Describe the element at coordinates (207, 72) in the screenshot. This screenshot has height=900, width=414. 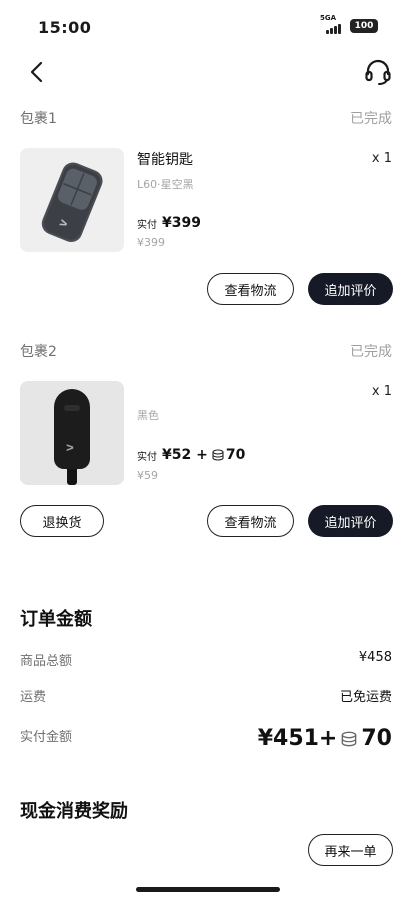
I see `top-nav` at that location.